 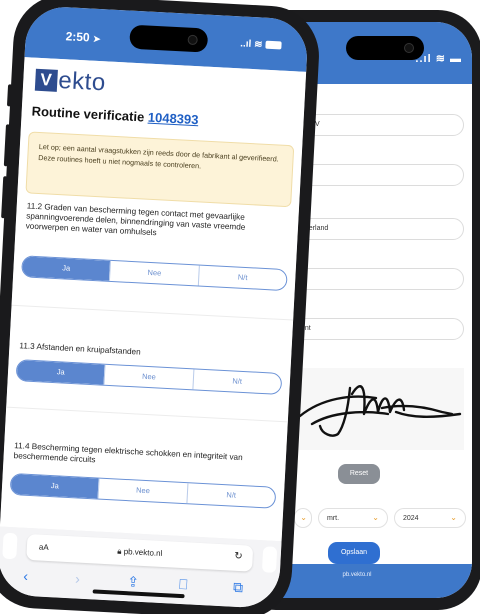 I want to click on page-title-text: Routine verificatie, so click(x=88, y=114).